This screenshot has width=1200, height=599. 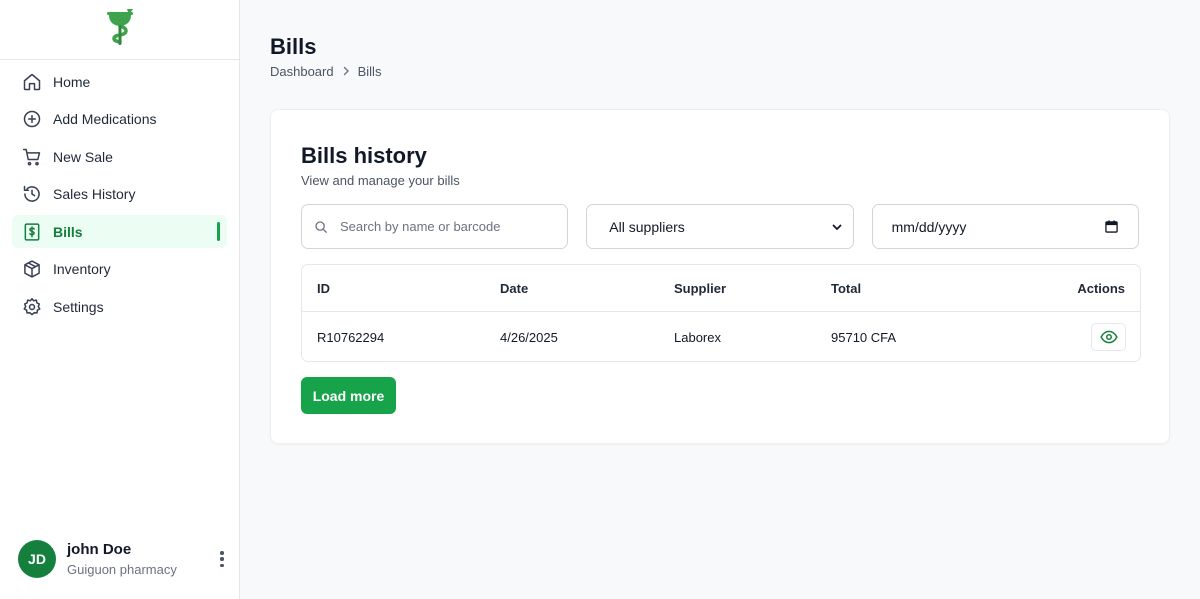 I want to click on column-header-date: Date, so click(x=514, y=288).